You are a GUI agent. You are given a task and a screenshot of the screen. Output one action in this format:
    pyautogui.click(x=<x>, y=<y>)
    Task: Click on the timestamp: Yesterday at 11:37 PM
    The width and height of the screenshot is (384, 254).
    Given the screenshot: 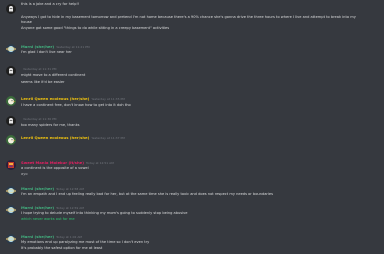 What is the action you would take?
    pyautogui.click(x=108, y=138)
    